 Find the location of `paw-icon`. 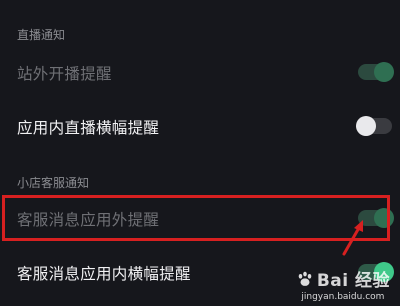

paw-icon is located at coordinates (305, 278).